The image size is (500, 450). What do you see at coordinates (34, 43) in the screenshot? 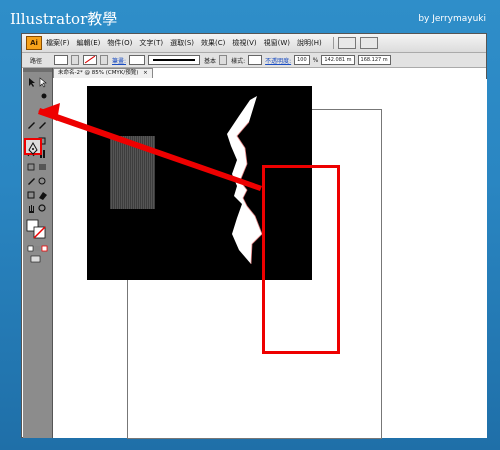
I see `app-logo: Ai` at bounding box center [34, 43].